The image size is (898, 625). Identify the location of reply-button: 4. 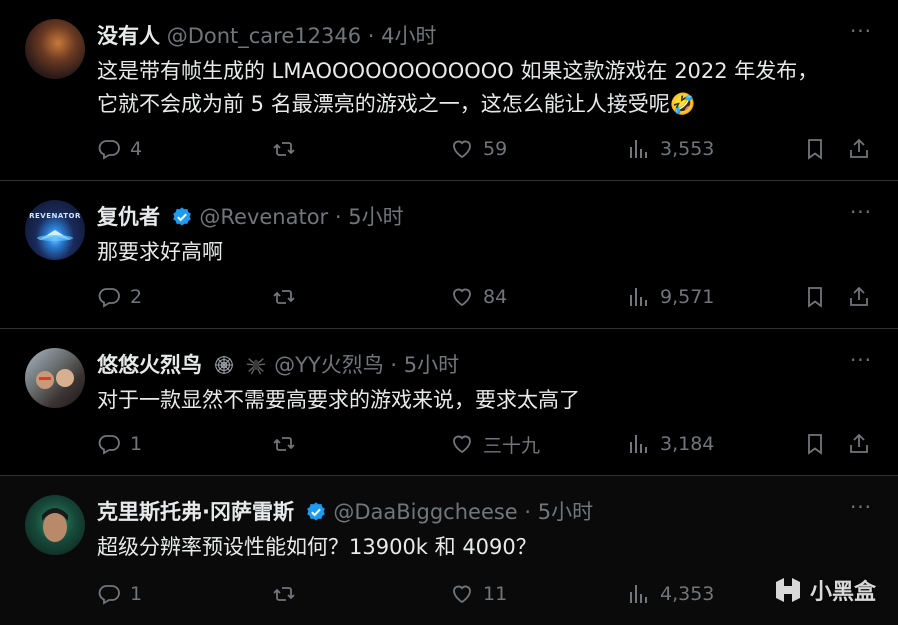
(119, 149).